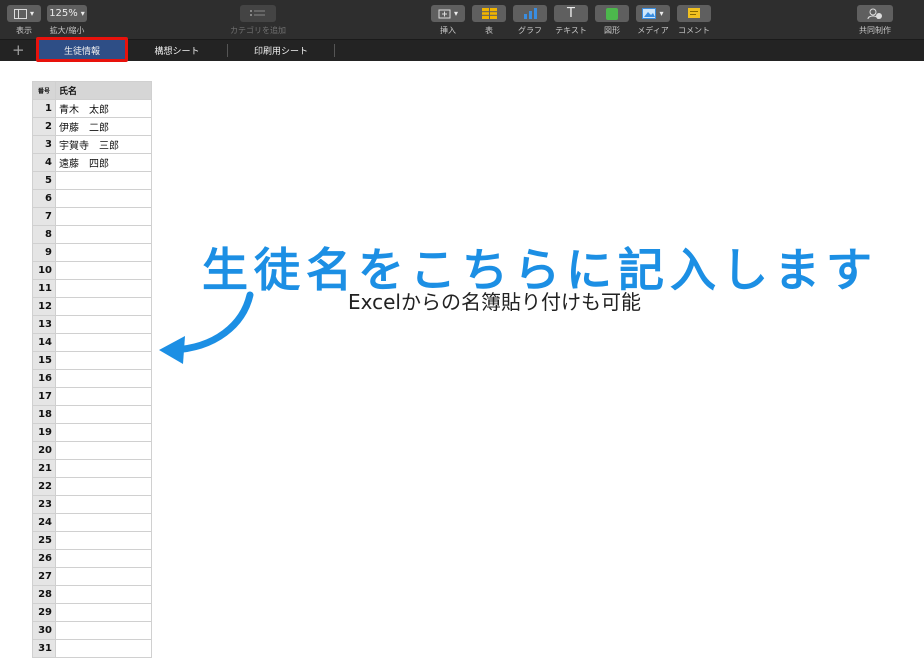  I want to click on row-number: 17, so click(44, 396).